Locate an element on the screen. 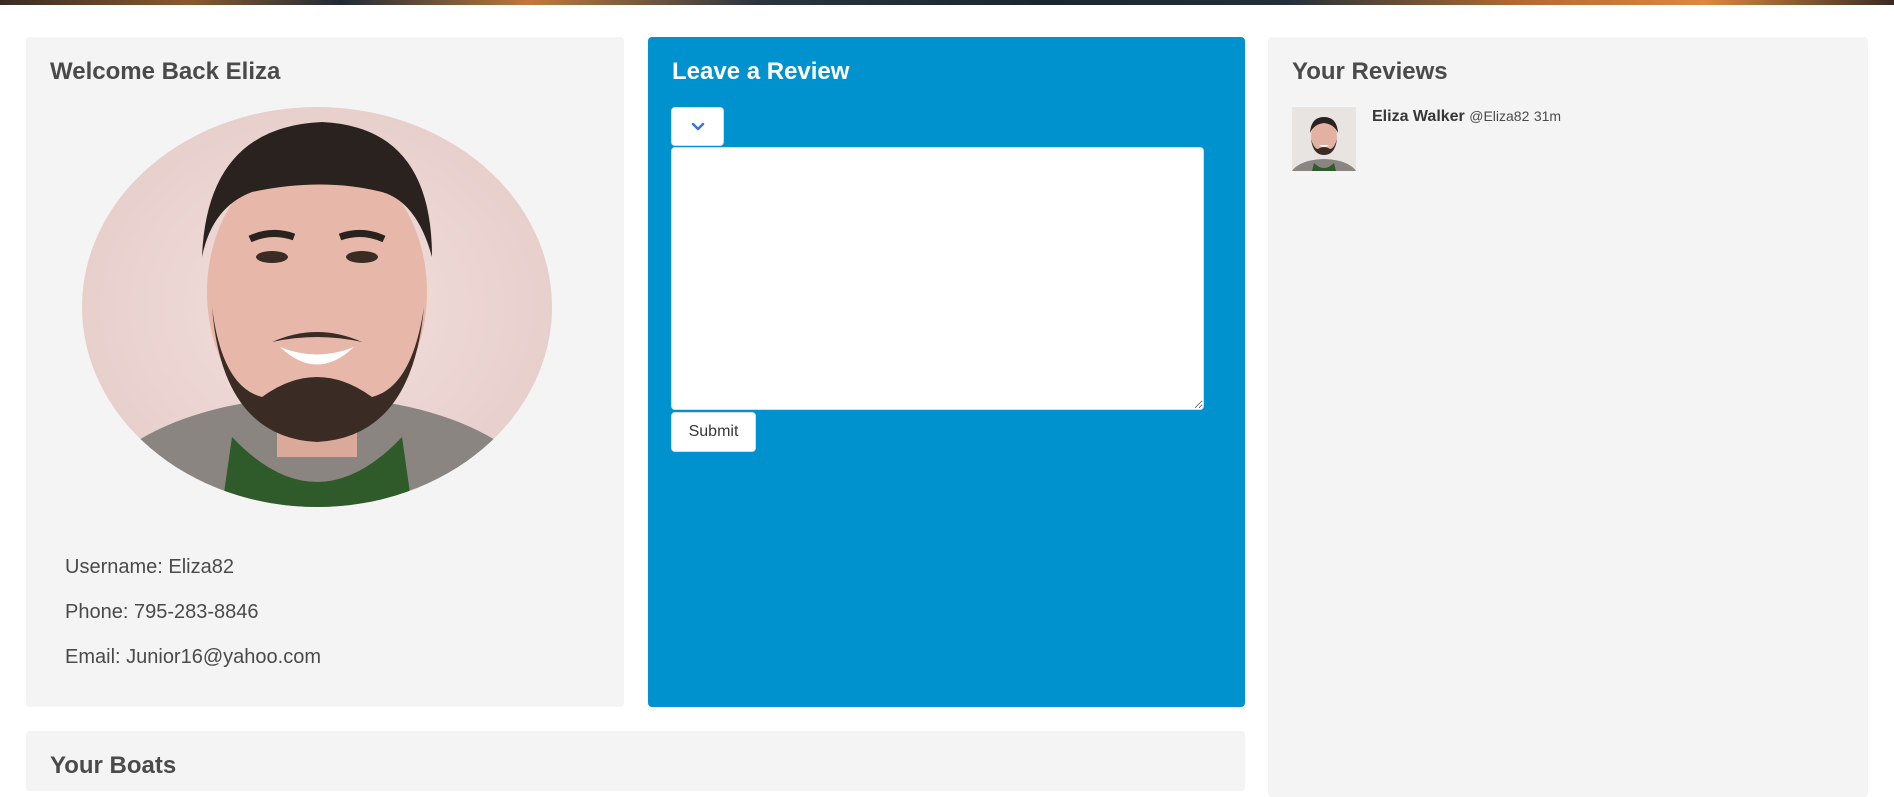 The width and height of the screenshot is (1894, 797). avatar-portrait-illustration is located at coordinates (1324, 139).